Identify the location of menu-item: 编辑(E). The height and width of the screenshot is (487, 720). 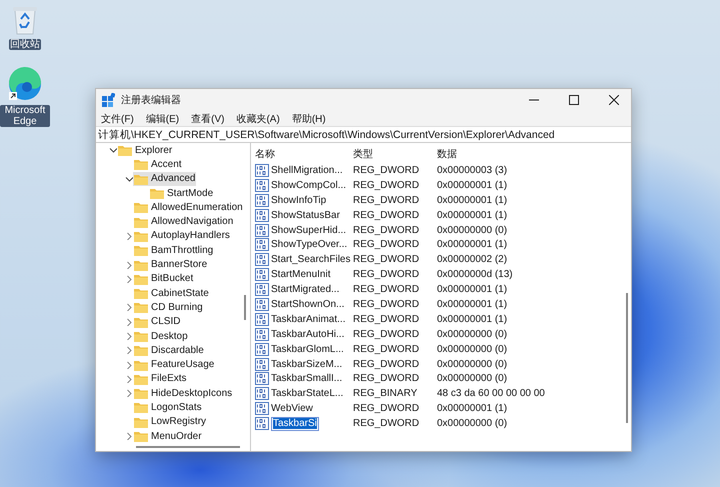
(162, 119).